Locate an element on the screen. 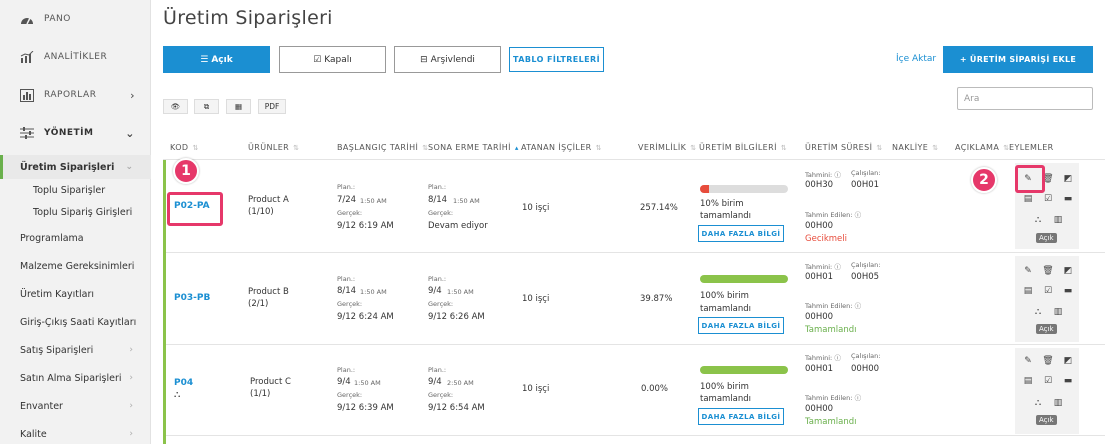  sidebar-item-inventory: Envanter › is located at coordinates (75, 406).